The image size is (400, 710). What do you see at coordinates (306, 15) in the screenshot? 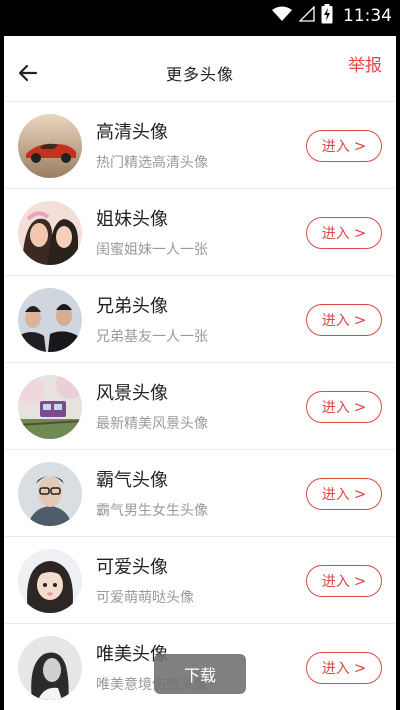
I see `signal-icon` at bounding box center [306, 15].